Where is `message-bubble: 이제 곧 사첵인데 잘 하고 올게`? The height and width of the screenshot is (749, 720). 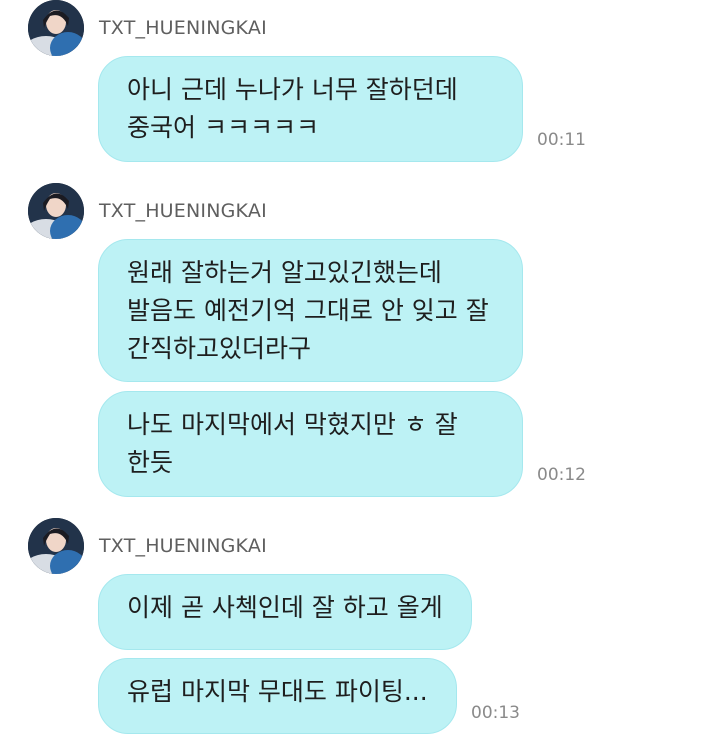 message-bubble: 이제 곧 사첵인데 잘 하고 올게 is located at coordinates (285, 612).